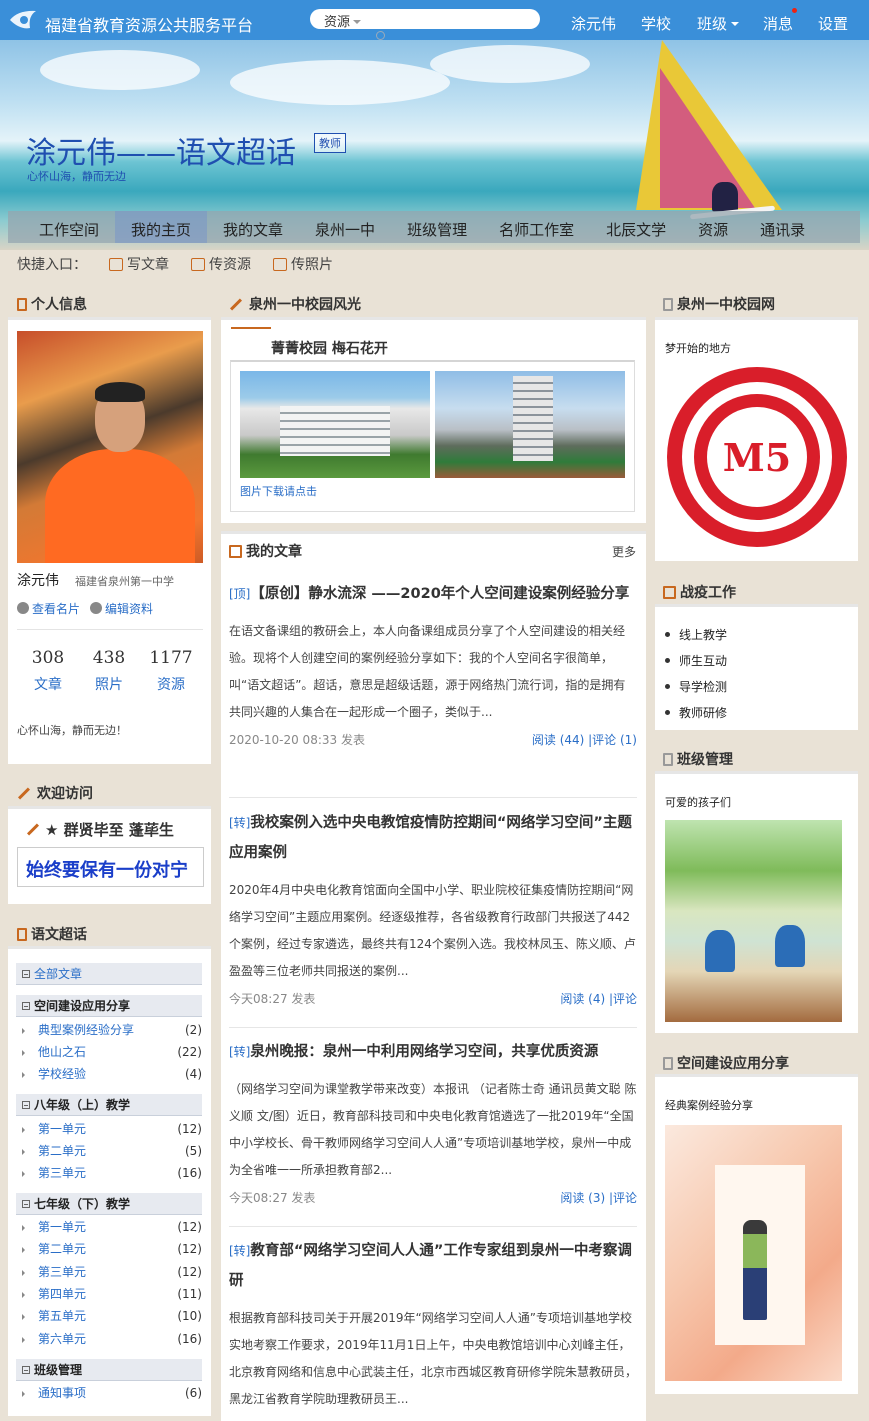 The width and height of the screenshot is (869, 1421). I want to click on school-site-card: 梦开始的地方 M5, so click(756, 439).